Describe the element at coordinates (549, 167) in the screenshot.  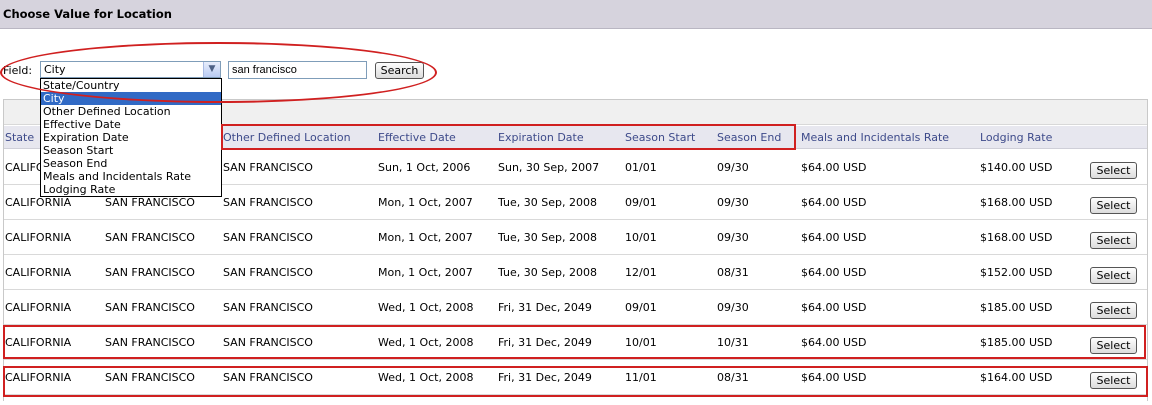
I see `table-cell: Sun, 30 Sep, 2007` at that location.